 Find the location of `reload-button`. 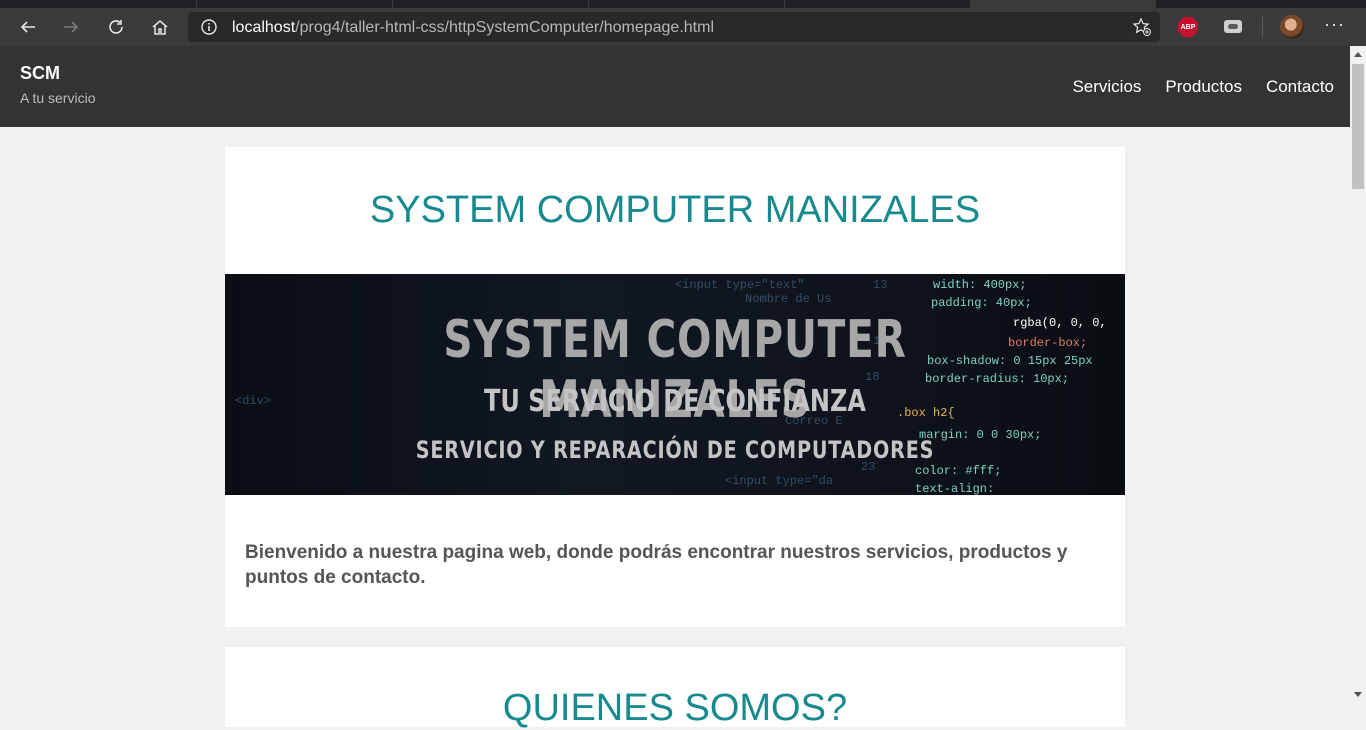

reload-button is located at coordinates (116, 27).